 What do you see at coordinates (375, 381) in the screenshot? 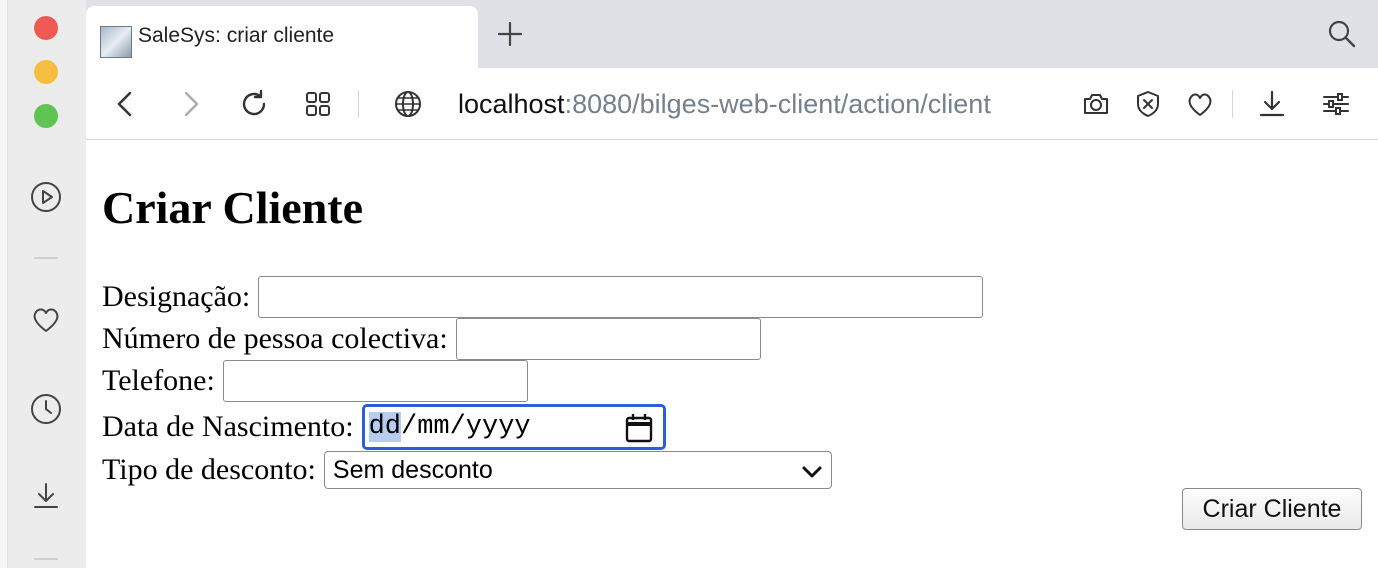
I see `telefone-input` at bounding box center [375, 381].